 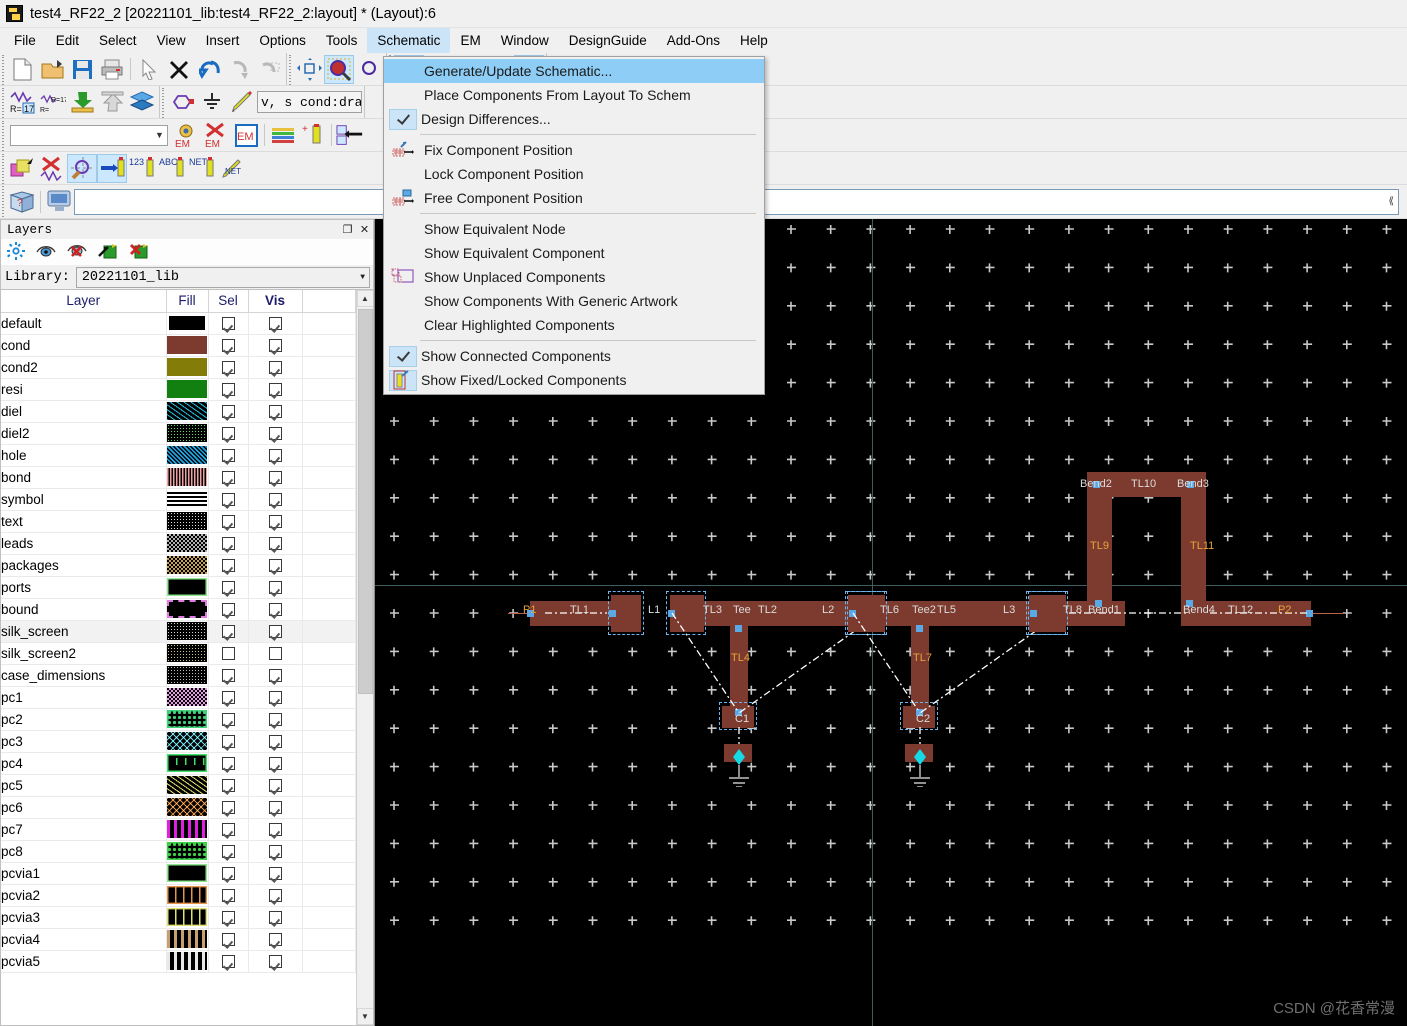 What do you see at coordinates (3, 168) in the screenshot?
I see `toolbar-grip` at bounding box center [3, 168].